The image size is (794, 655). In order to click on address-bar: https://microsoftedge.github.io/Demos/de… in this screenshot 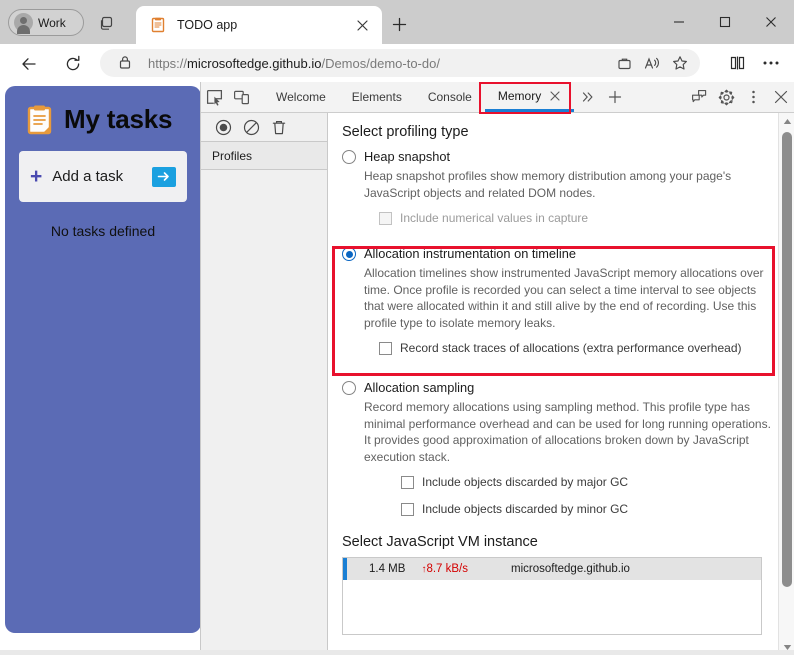, I will do `click(400, 63)`.